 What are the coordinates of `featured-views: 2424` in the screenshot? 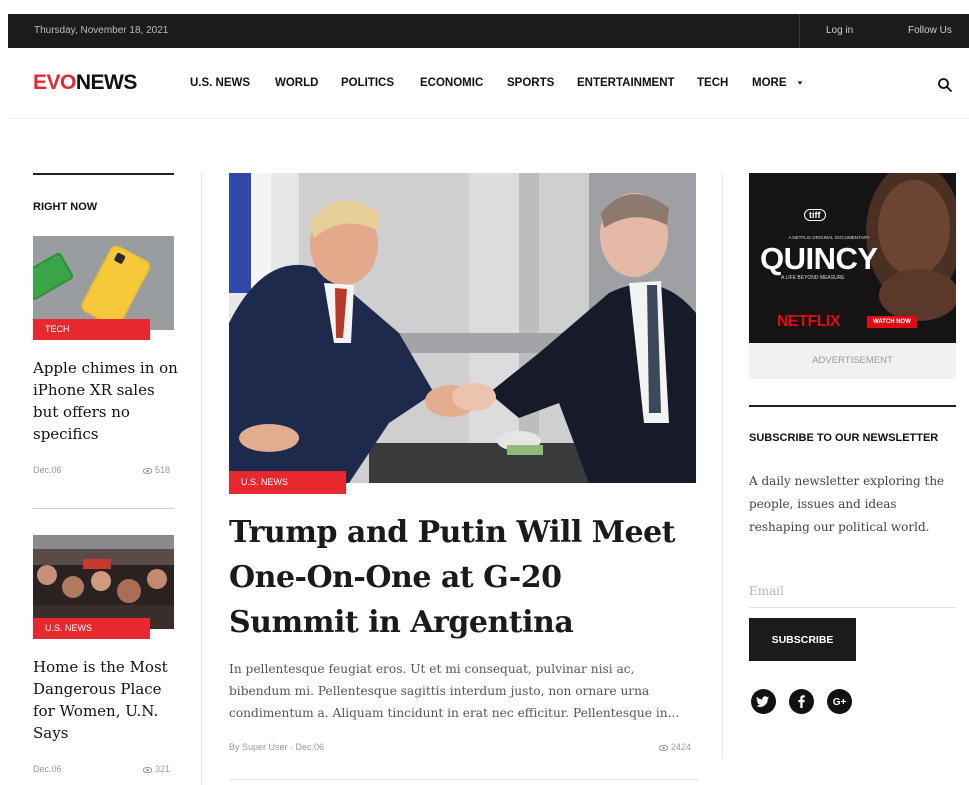 It's located at (675, 747).